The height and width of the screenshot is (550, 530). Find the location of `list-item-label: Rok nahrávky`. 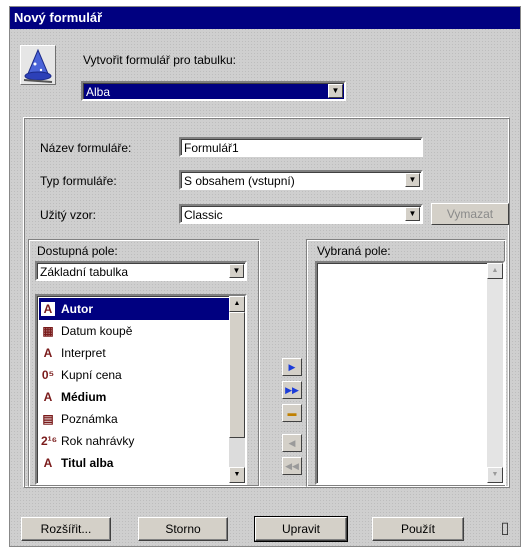

list-item-label: Rok nahrávky is located at coordinates (98, 441).